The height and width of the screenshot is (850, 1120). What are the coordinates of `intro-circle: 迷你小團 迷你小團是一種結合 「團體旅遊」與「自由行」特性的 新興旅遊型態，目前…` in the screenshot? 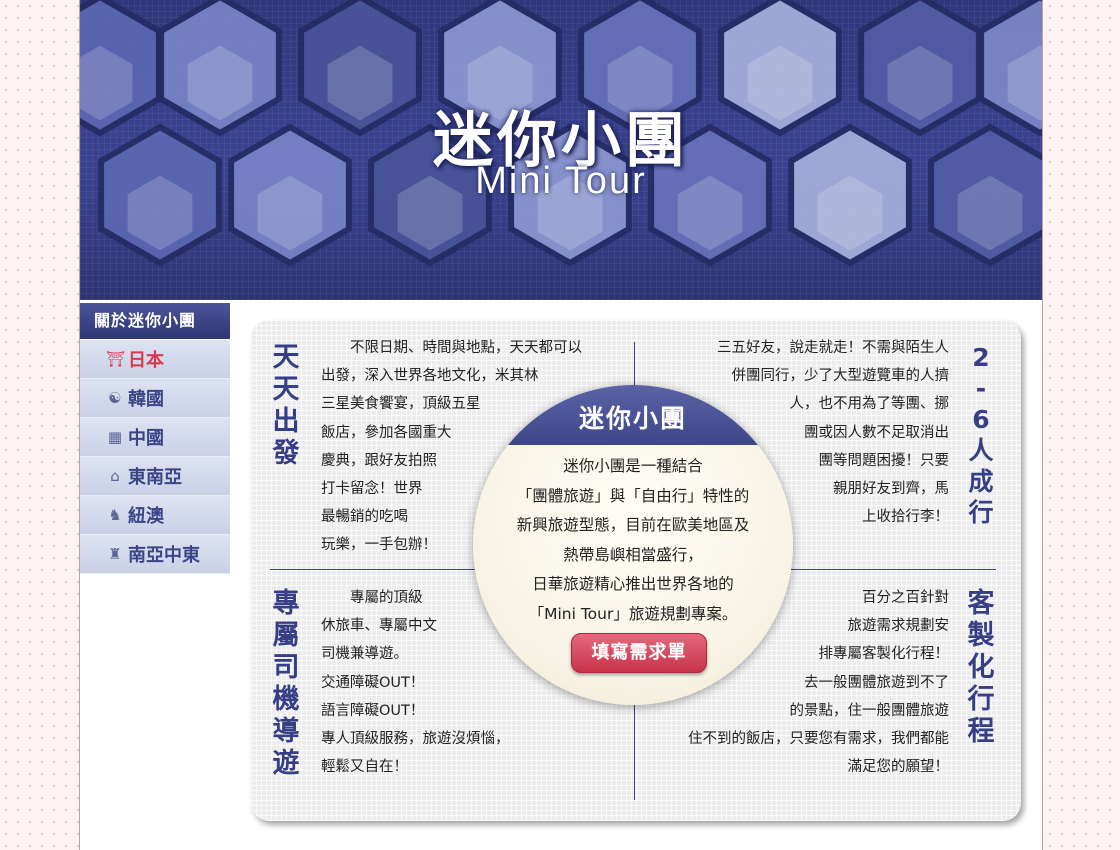 It's located at (633, 545).